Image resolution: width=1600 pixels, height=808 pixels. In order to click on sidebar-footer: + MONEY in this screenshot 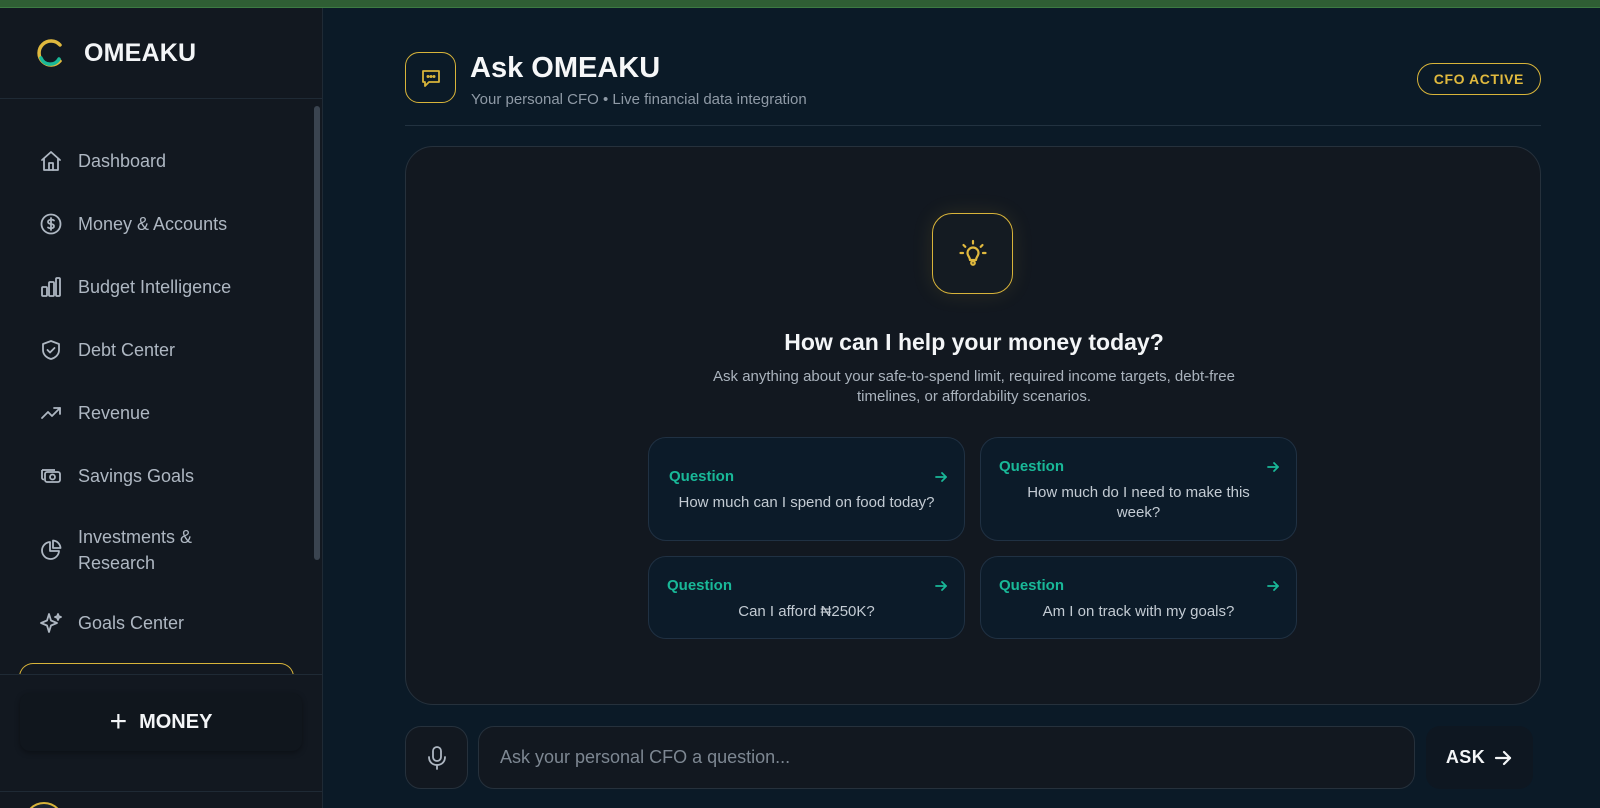, I will do `click(161, 741)`.